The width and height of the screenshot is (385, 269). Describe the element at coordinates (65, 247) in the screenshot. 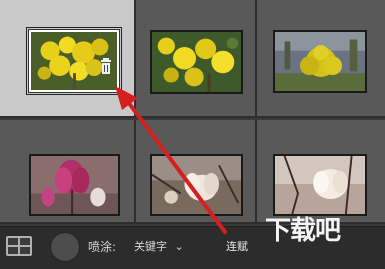

I see `spray-toggle-button` at that location.